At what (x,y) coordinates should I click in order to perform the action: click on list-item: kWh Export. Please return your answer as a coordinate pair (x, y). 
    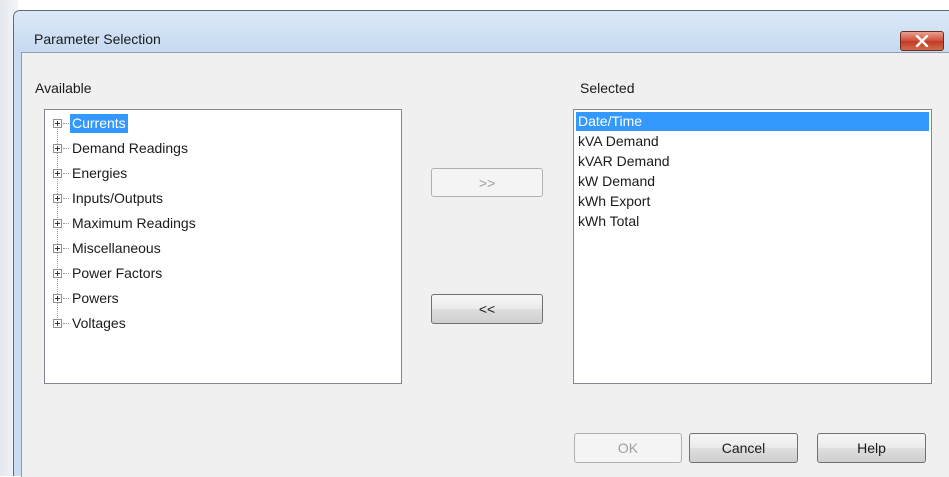
    Looking at the image, I should click on (752, 201).